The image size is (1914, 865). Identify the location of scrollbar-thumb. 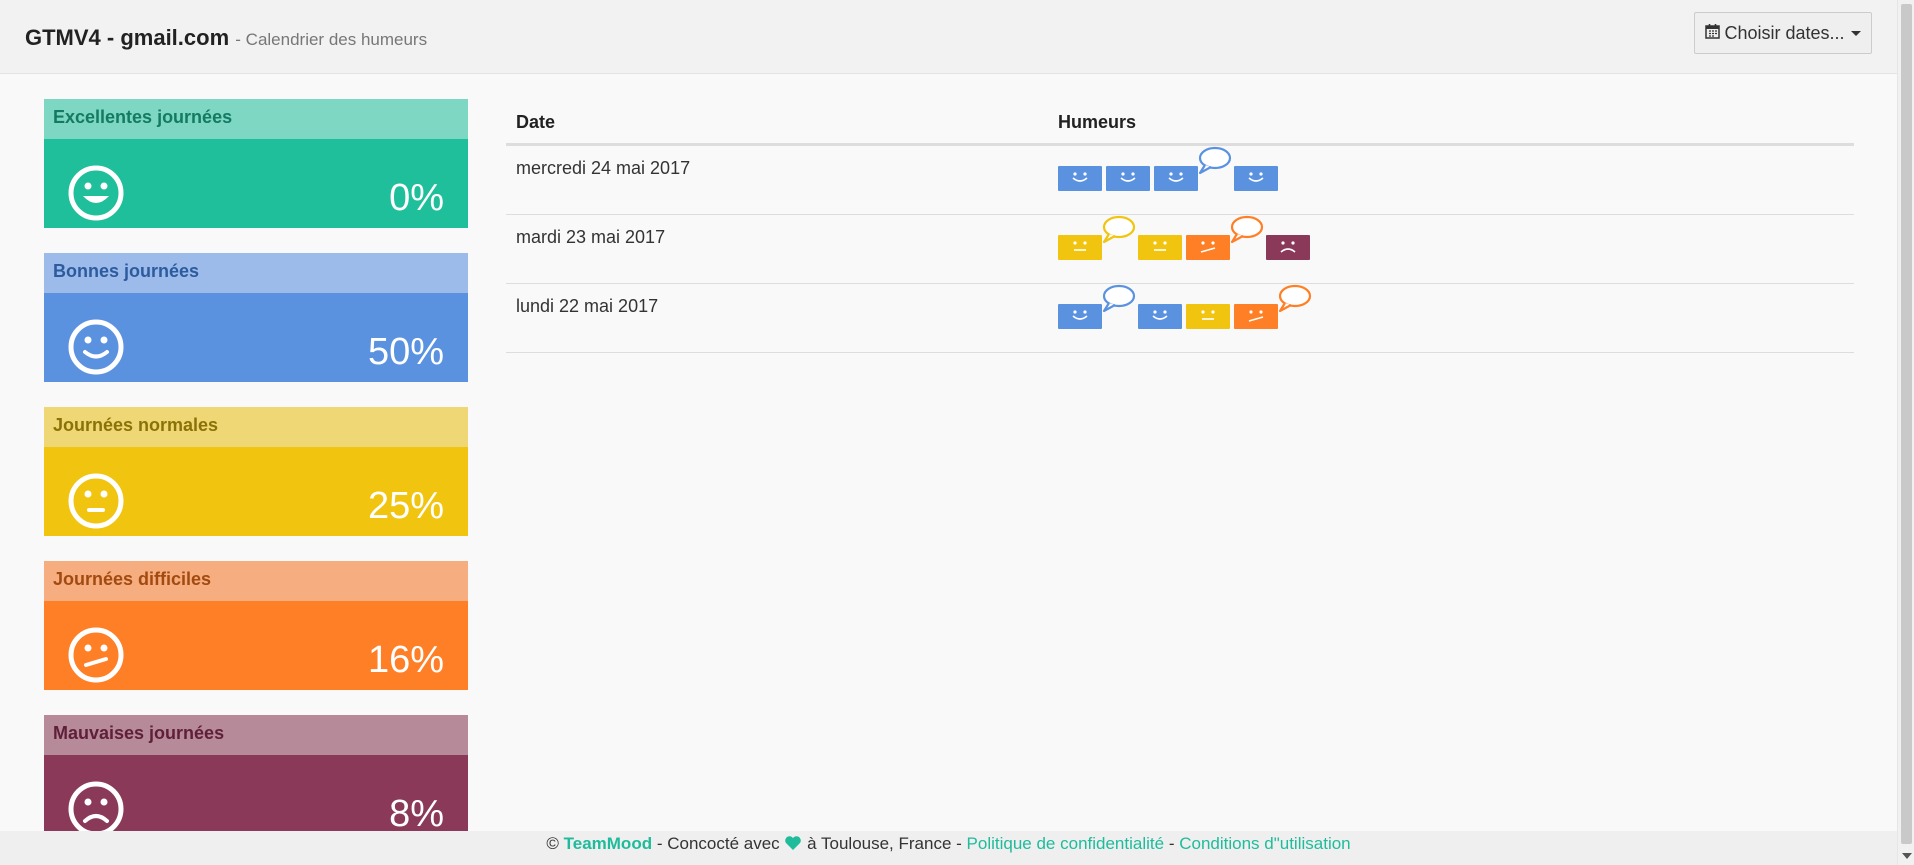
(1906, 424).